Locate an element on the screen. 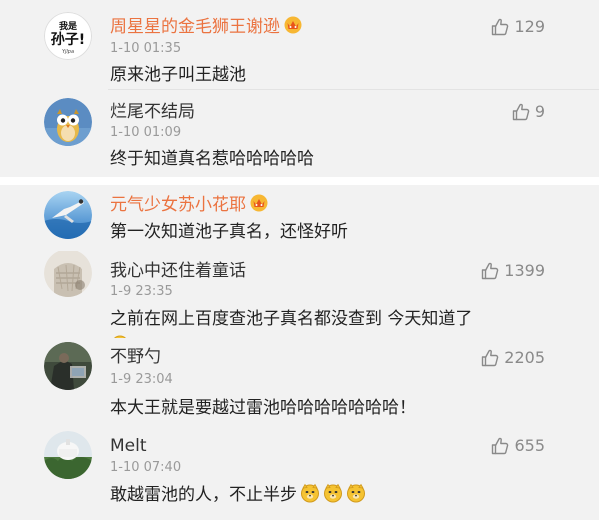 The height and width of the screenshot is (520, 599). username: 元气少女苏小花耶 is located at coordinates (189, 204).